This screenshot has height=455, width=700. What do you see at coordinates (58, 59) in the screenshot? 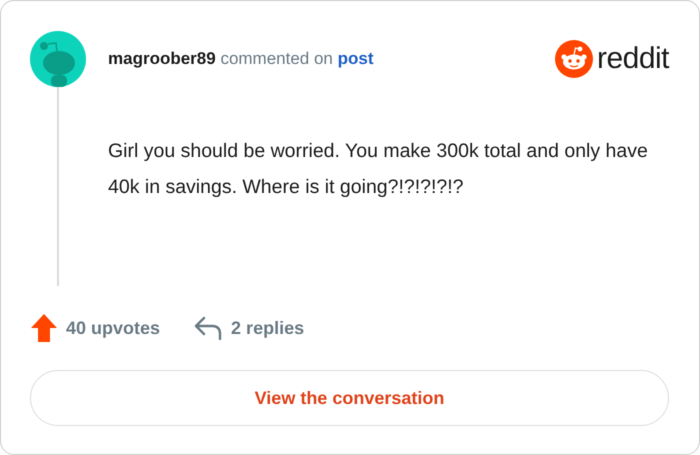
I see `avatar-icon` at bounding box center [58, 59].